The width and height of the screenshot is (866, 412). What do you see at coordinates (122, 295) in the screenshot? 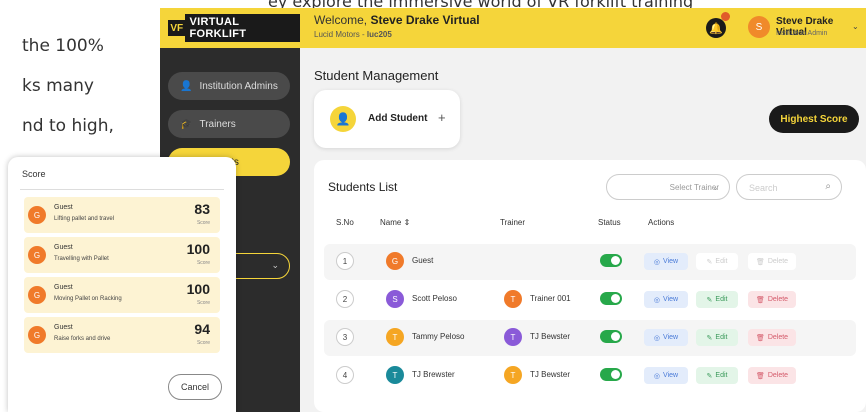
I see `score-item: G Guest Moving Pallet on Racking 100 Score` at bounding box center [122, 295].